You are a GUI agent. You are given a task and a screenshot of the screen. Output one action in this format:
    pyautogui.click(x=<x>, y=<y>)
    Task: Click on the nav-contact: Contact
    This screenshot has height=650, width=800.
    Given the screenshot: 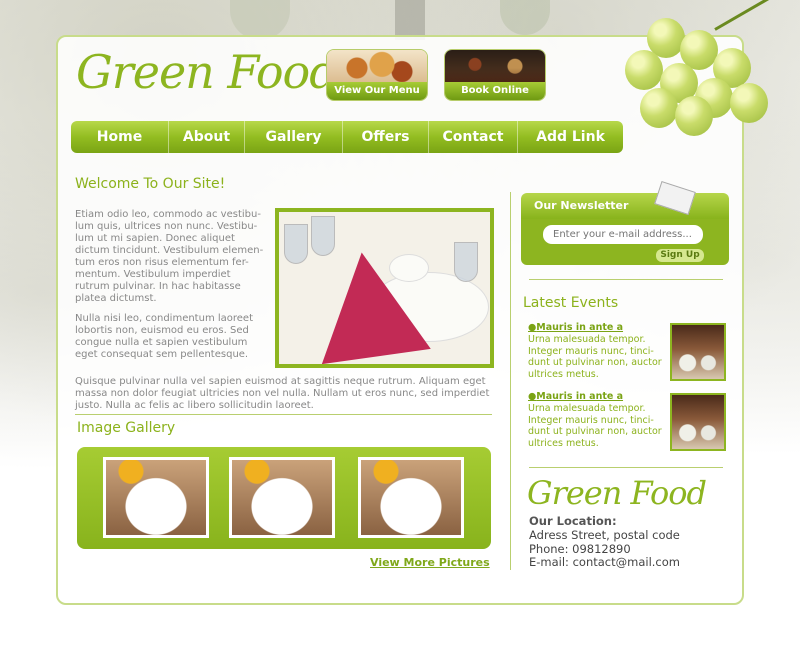 What is the action you would take?
    pyautogui.click(x=473, y=137)
    